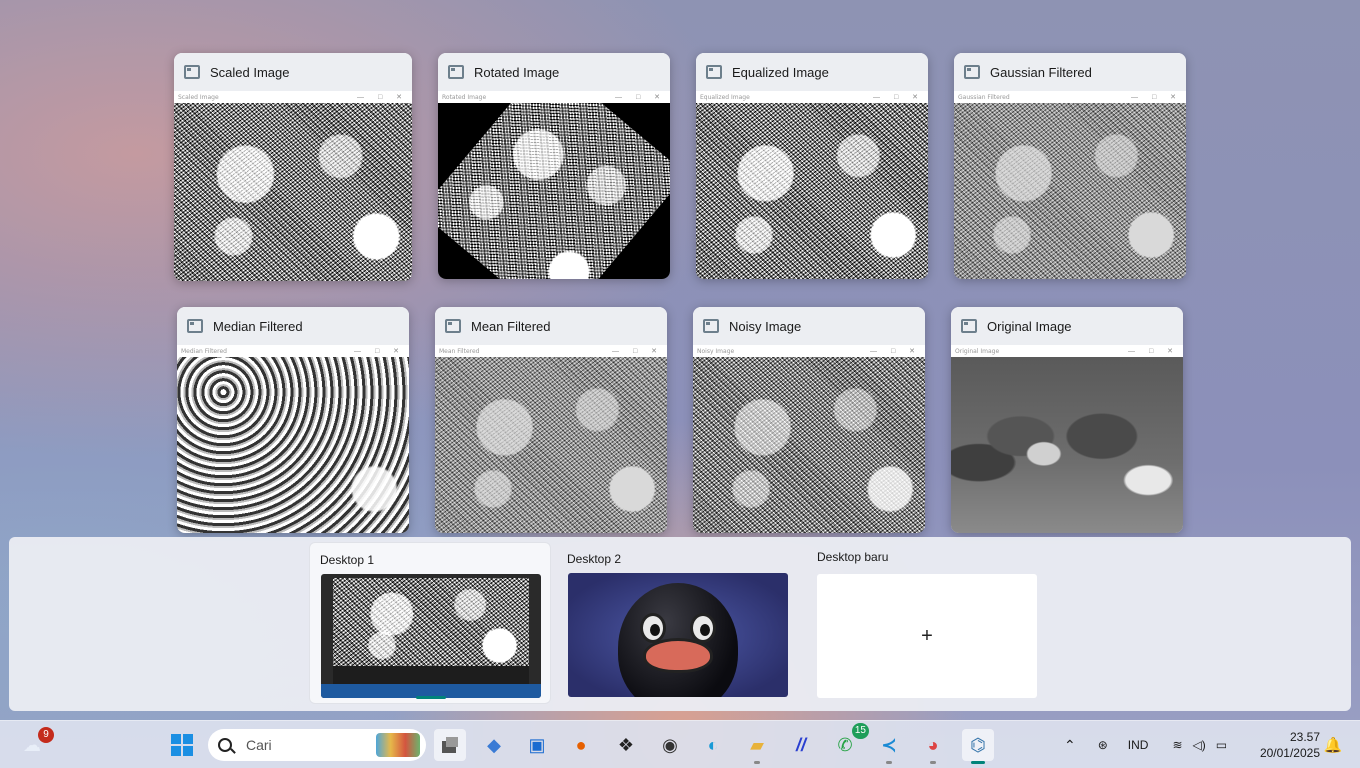 The height and width of the screenshot is (768, 1360). I want to click on vscode-icon: ≺, so click(889, 744).